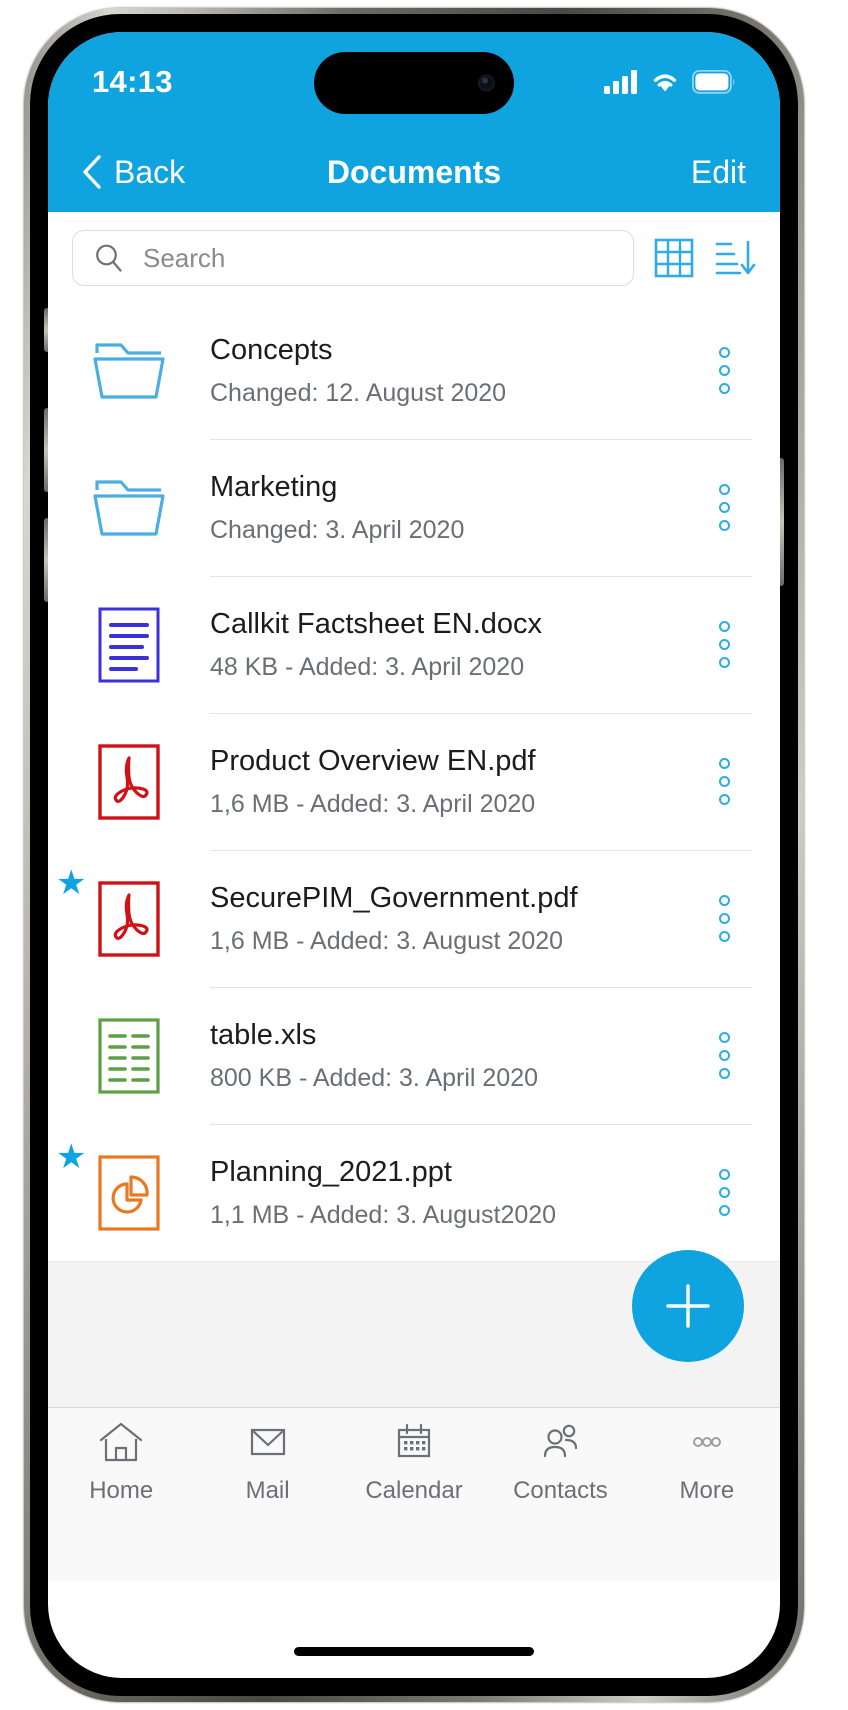 This screenshot has width=848, height=1710. I want to click on file-name: SecurePIM_Government.pdf, so click(394, 897).